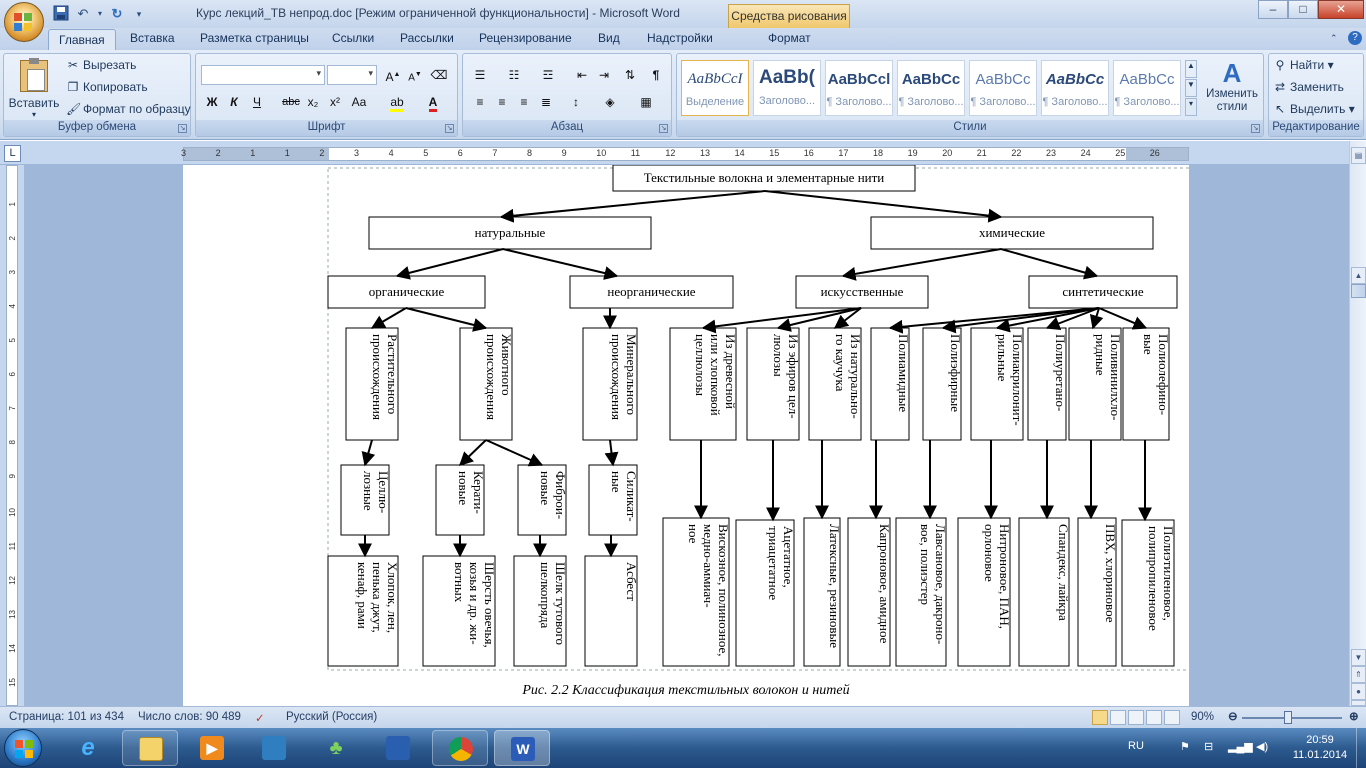  Describe the element at coordinates (234, 102) in the screenshot. I see `italic-button: К` at that location.